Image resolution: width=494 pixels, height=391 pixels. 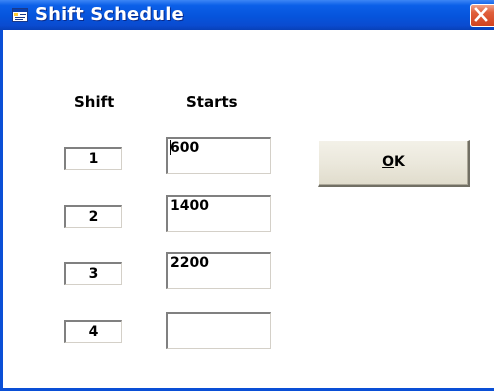 What do you see at coordinates (185, 148) in the screenshot?
I see `start-time-value-1: 600` at bounding box center [185, 148].